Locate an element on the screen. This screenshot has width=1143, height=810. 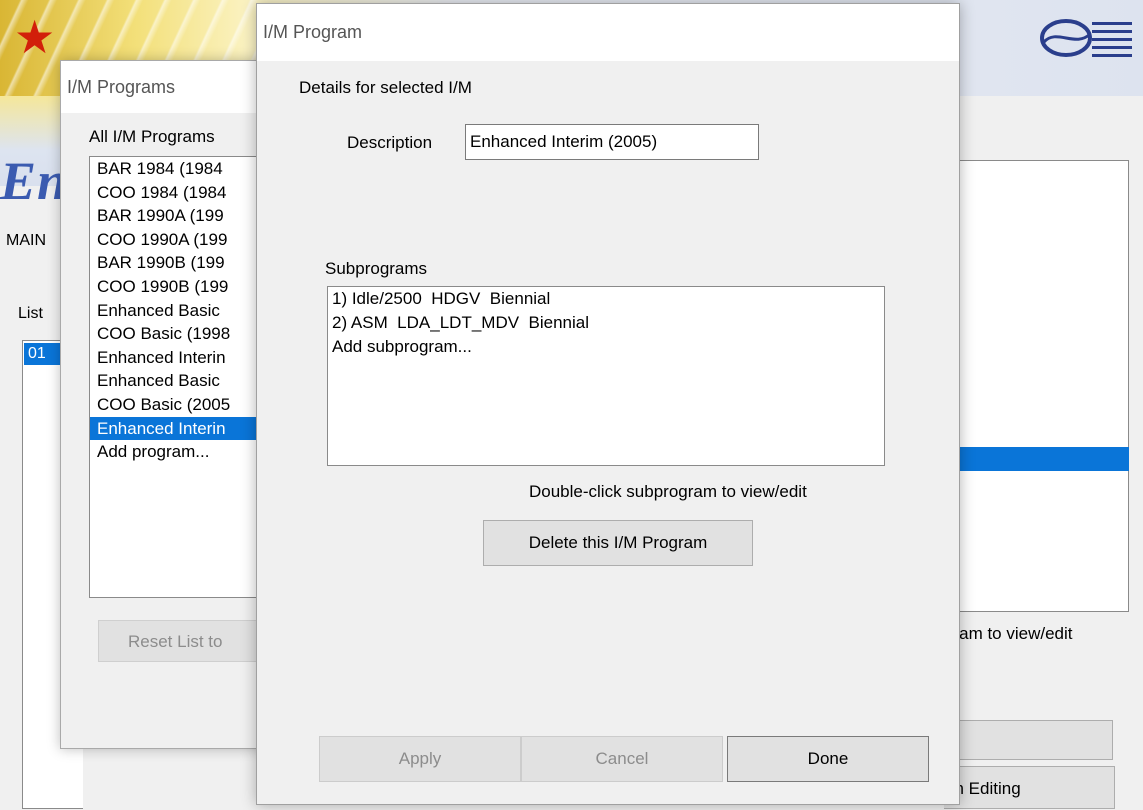
reset-list-button: Reset List to is located at coordinates (184, 641).